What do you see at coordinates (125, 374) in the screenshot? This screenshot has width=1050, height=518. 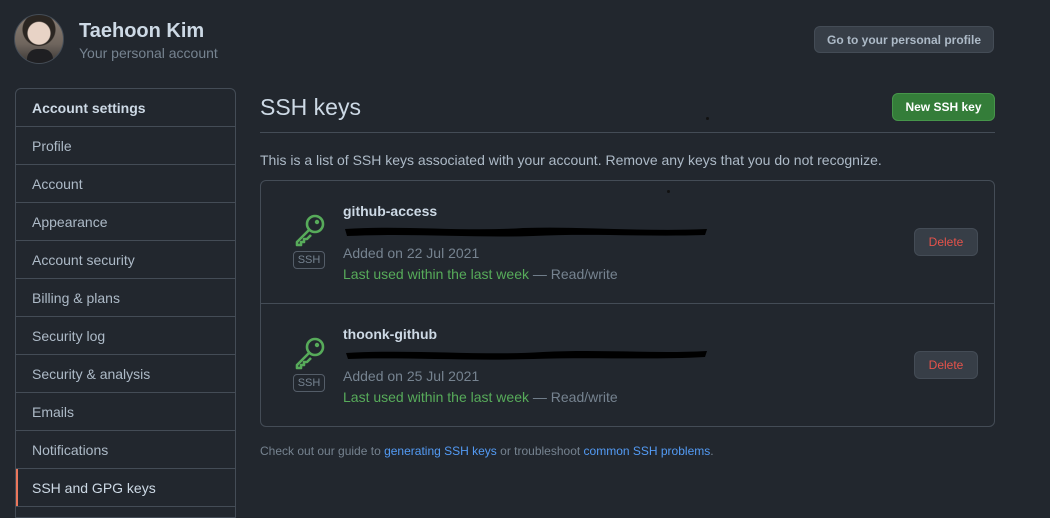 I see `sidebar-item-security-analysis: Security & analysis` at bounding box center [125, 374].